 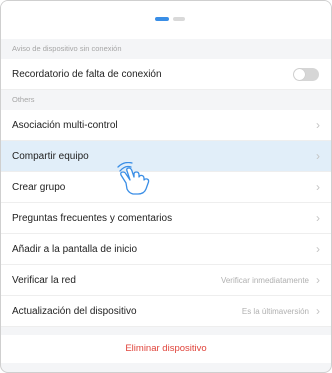 I want to click on delete-device-button: Eliminar dispositivo, so click(x=166, y=349).